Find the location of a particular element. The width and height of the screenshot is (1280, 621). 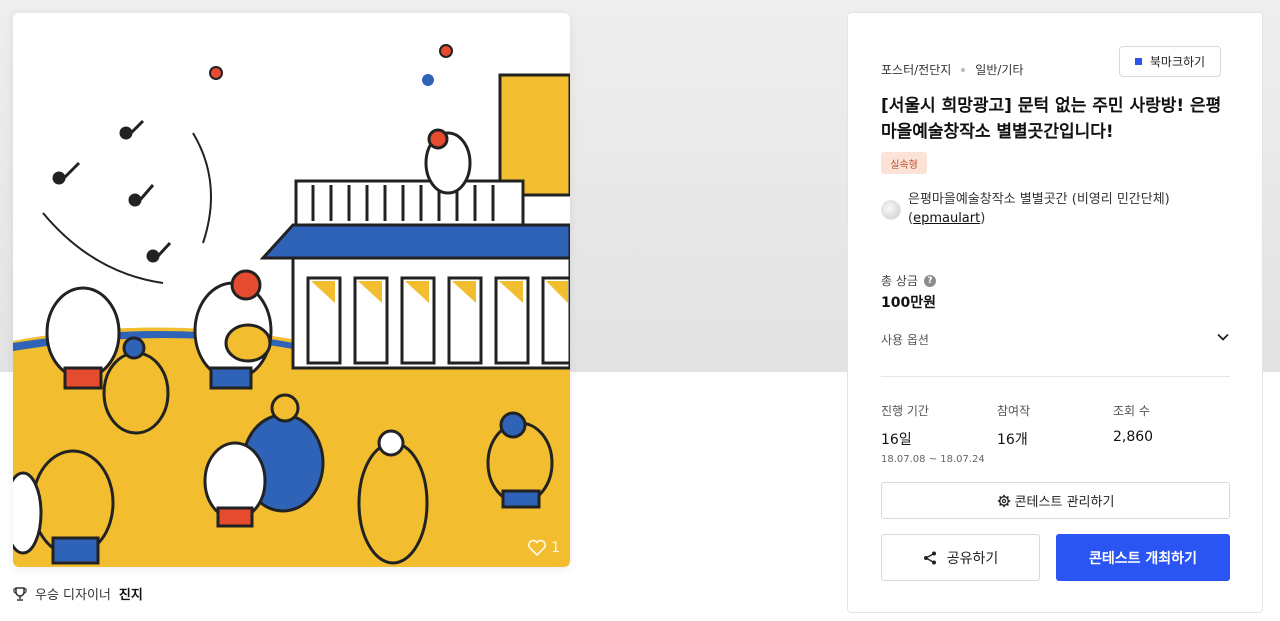

winner-label: 우승 디자이너 is located at coordinates (73, 595).